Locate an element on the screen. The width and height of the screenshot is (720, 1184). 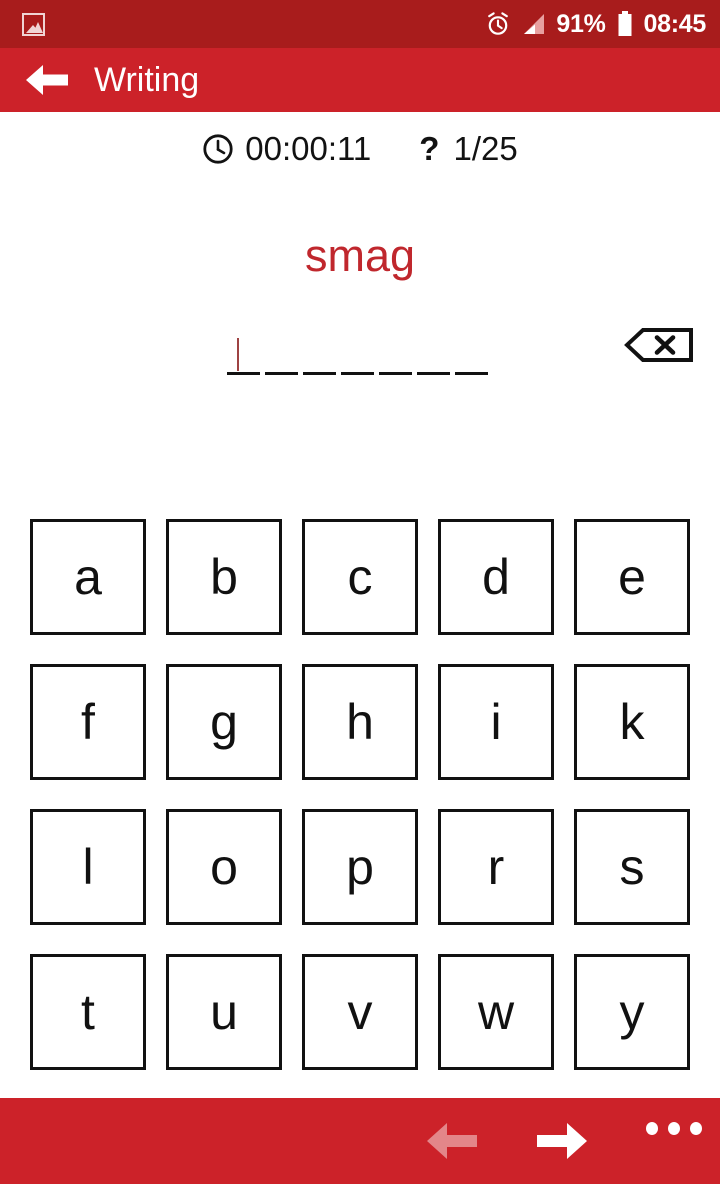
letter-key-v: v is located at coordinates (360, 1012).